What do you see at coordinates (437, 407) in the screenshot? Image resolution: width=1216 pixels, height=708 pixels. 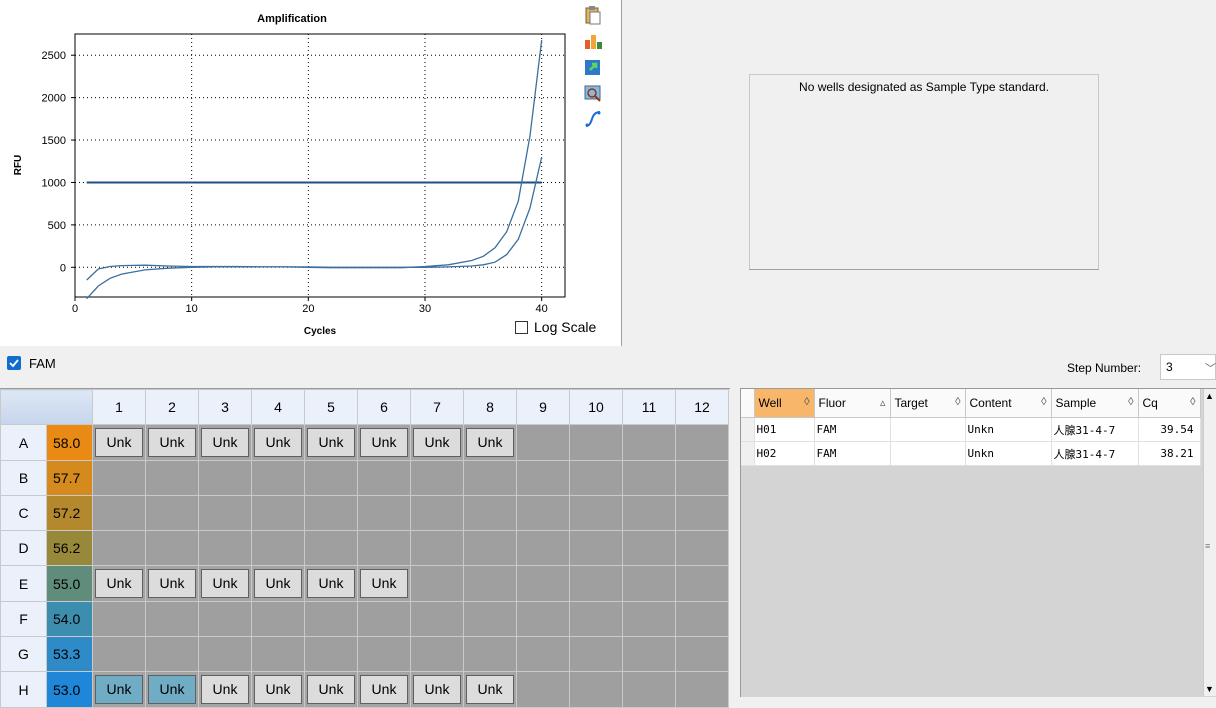 I see `column-header: 7` at bounding box center [437, 407].